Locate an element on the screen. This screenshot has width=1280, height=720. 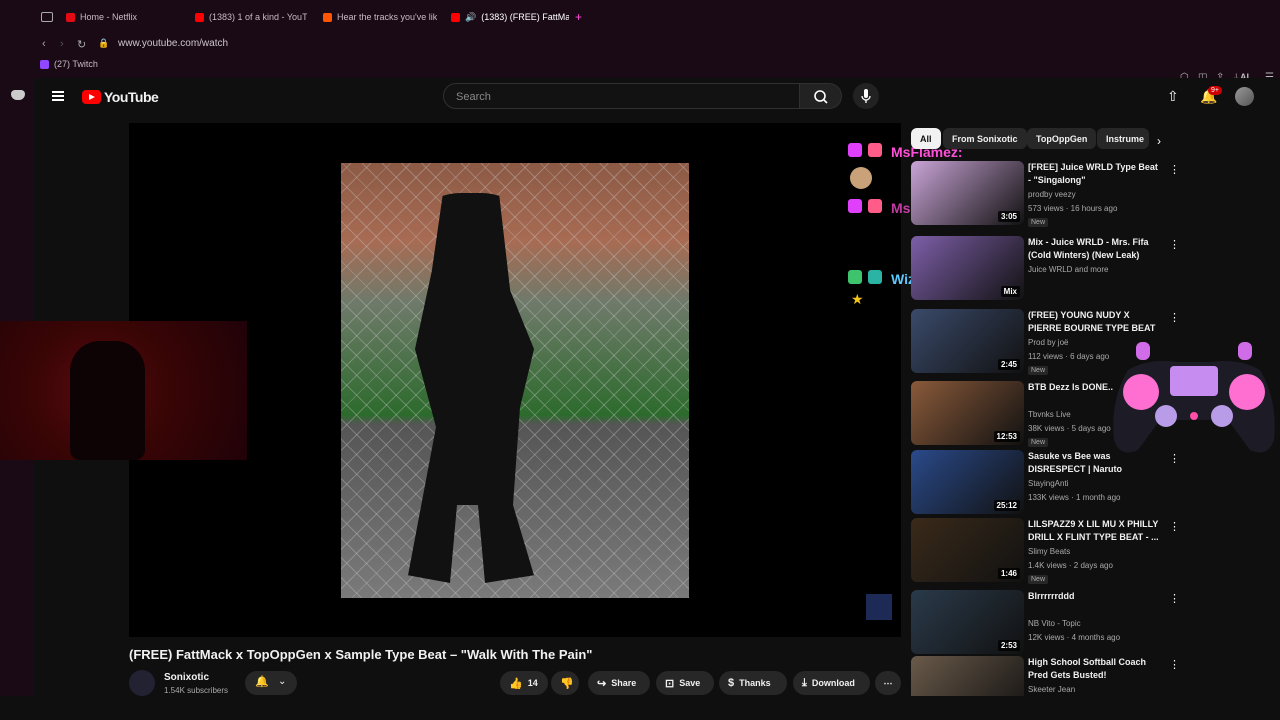
chip-instrumental: Instrume is located at coordinates (1123, 138).